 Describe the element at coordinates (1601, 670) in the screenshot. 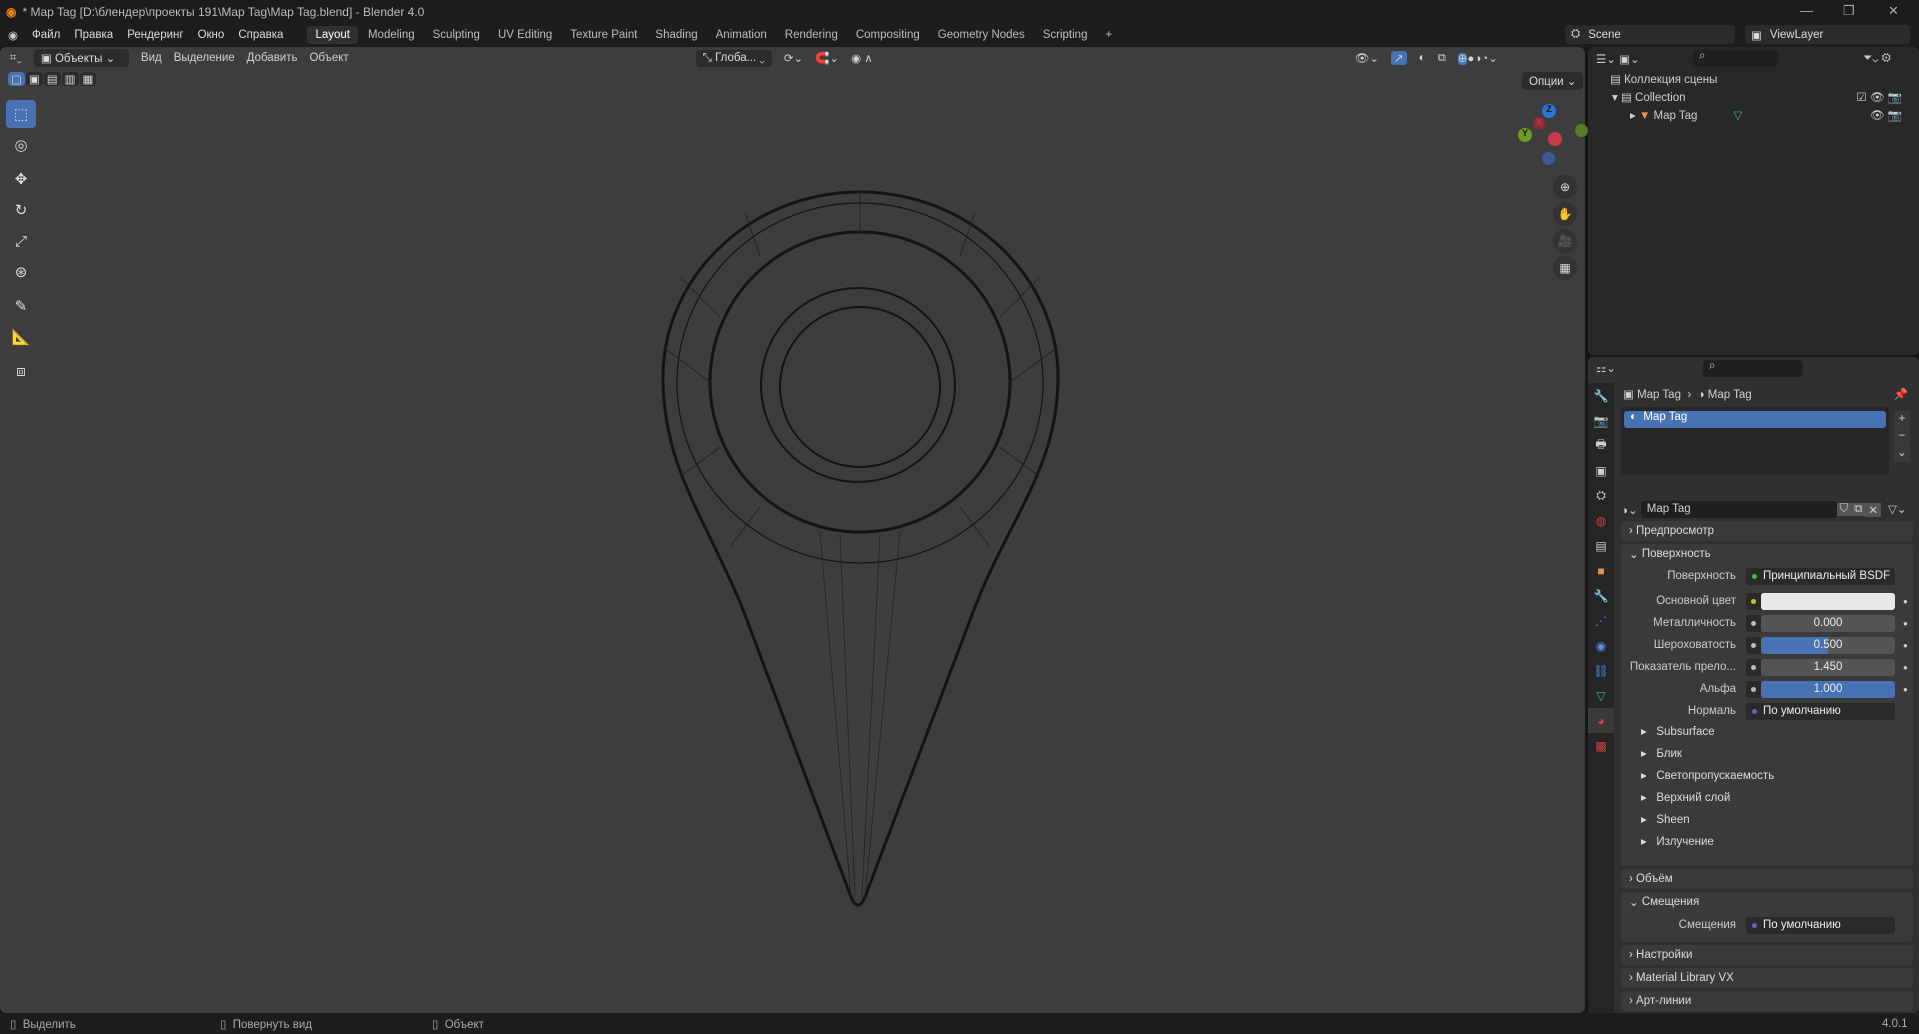

I see `constraints-tab-icon: ⛓` at that location.